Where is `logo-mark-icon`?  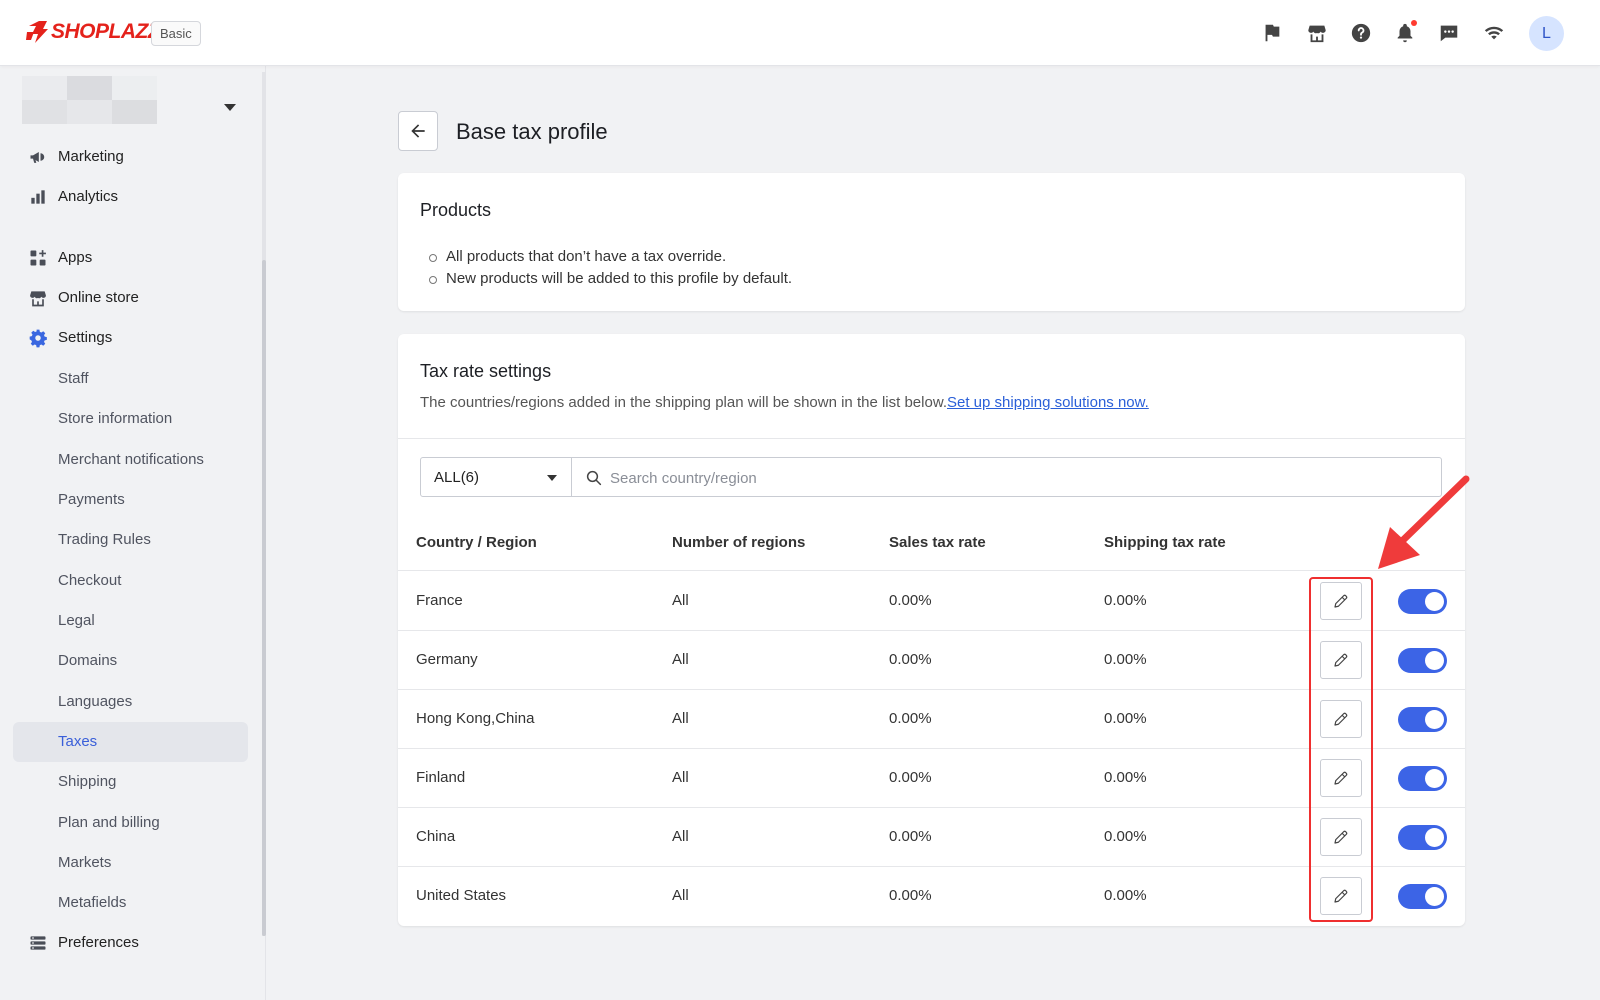 logo-mark-icon is located at coordinates (37, 32).